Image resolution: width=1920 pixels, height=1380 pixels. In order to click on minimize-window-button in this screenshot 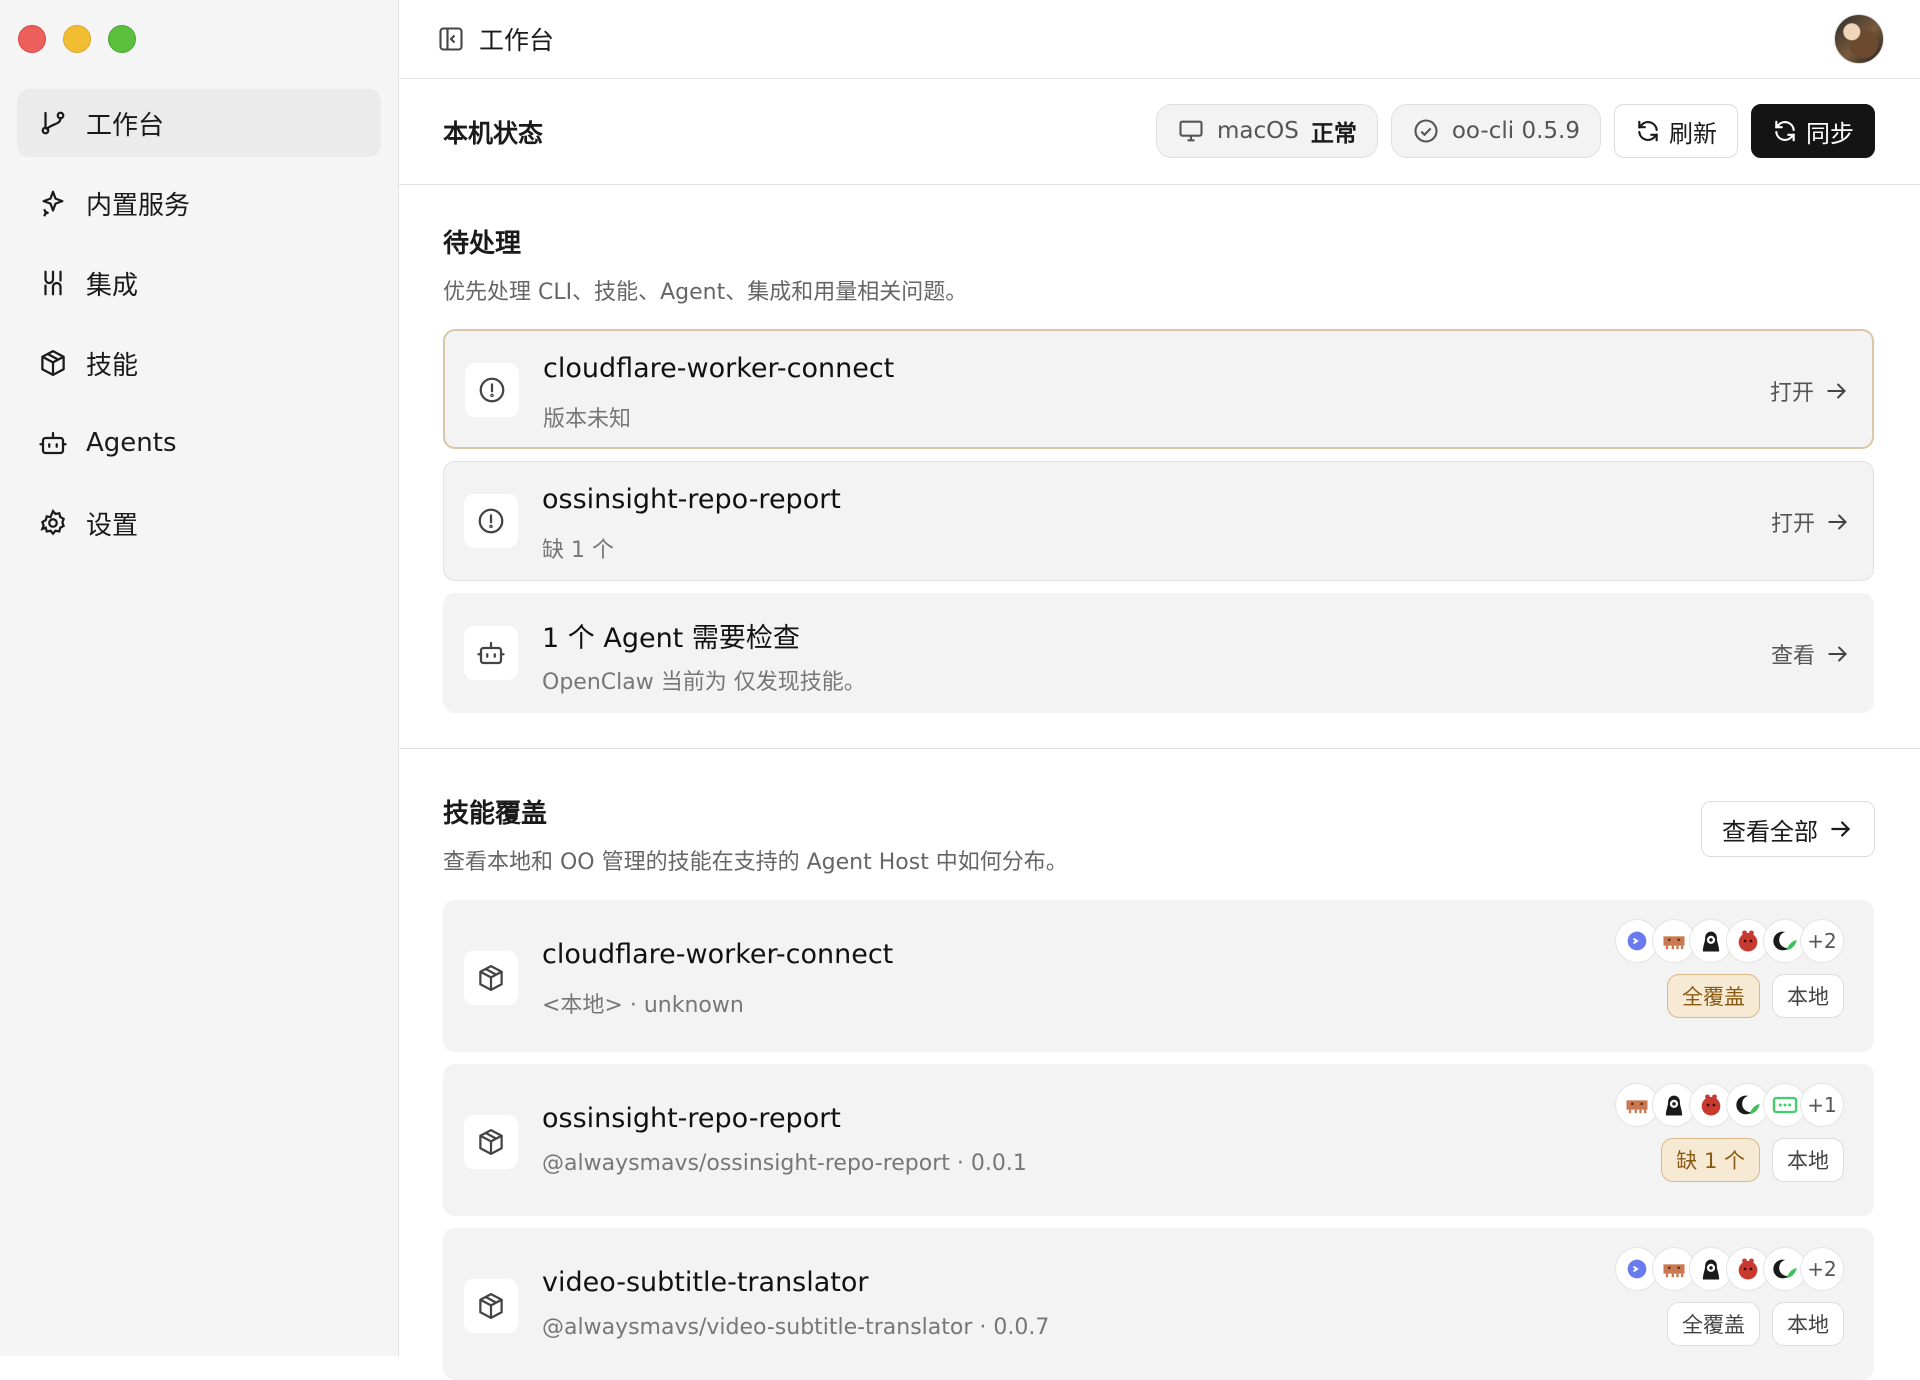, I will do `click(77, 39)`.